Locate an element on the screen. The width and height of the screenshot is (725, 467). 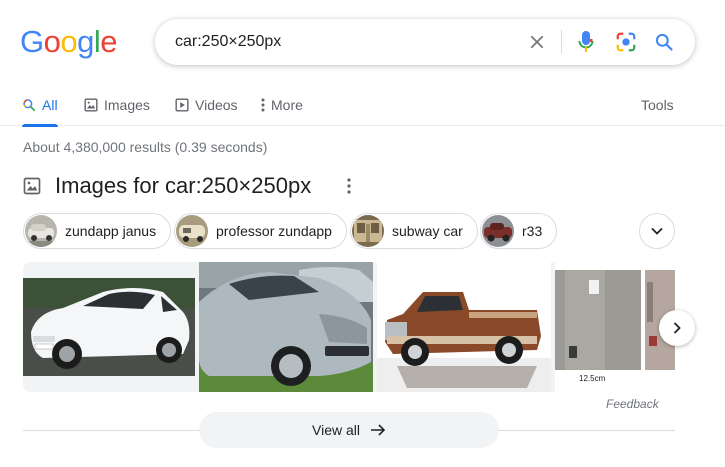
images-section-title: Images for car:250×250px is located at coordinates (183, 185).